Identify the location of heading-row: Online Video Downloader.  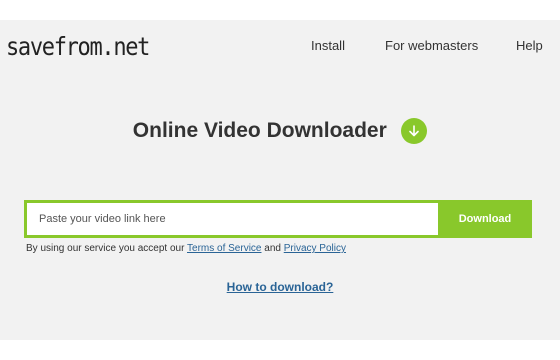
(280, 131).